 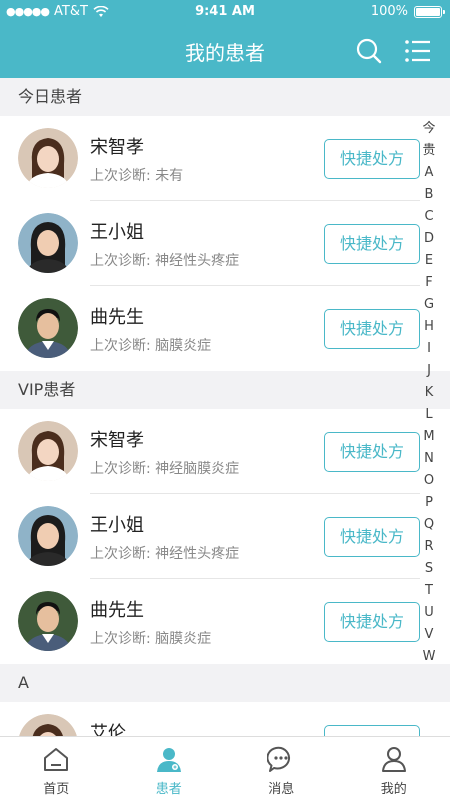 I want to click on index-letter: 贵, so click(x=428, y=151).